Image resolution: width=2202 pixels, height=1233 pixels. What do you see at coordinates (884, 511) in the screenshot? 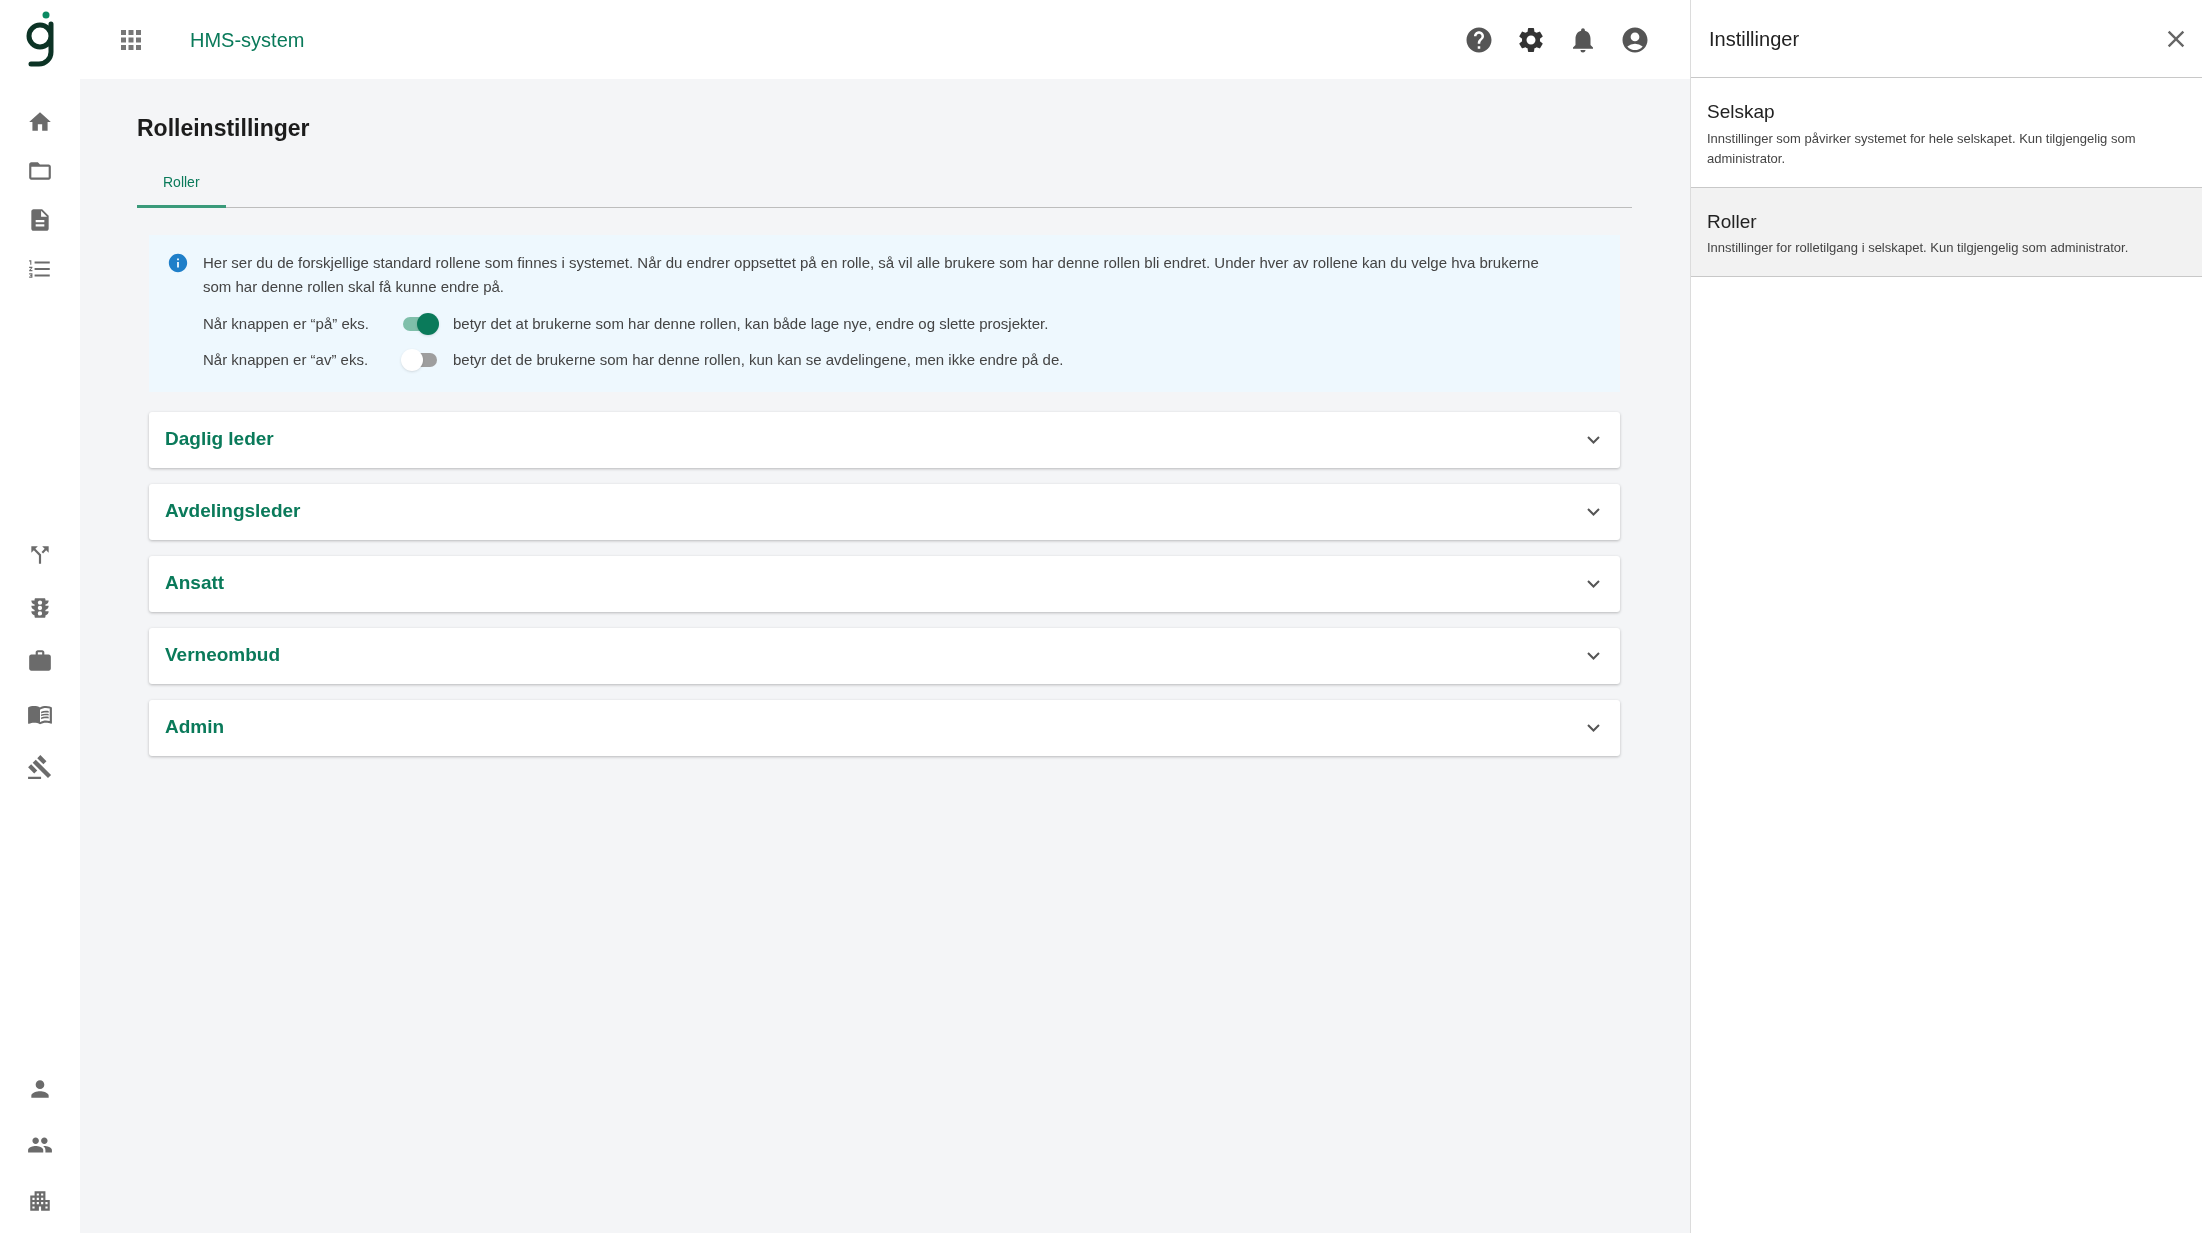
I see `role-accordion: Avdelingsleder` at bounding box center [884, 511].